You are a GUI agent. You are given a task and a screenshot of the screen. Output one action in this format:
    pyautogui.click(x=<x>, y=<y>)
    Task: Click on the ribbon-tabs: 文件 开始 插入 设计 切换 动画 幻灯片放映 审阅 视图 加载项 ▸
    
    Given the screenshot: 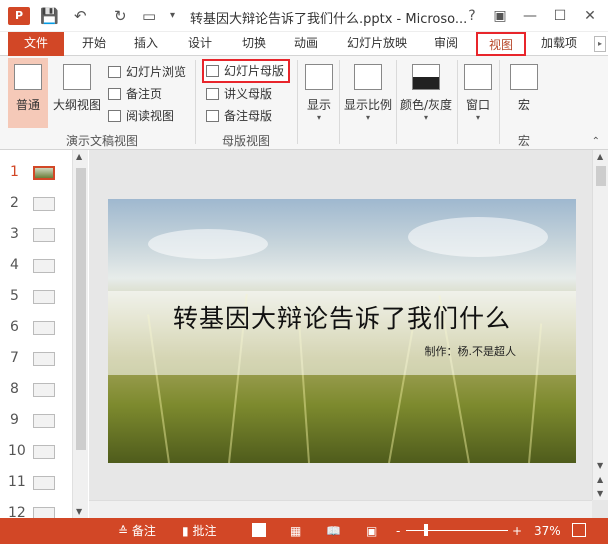 What is the action you would take?
    pyautogui.click(x=304, y=44)
    